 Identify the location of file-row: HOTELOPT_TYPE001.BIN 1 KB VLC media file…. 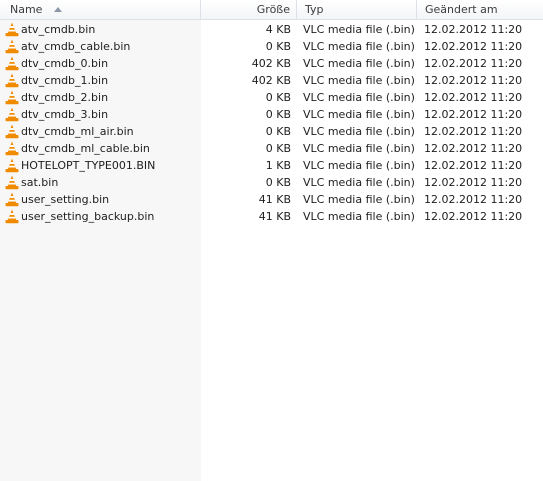
(271, 165).